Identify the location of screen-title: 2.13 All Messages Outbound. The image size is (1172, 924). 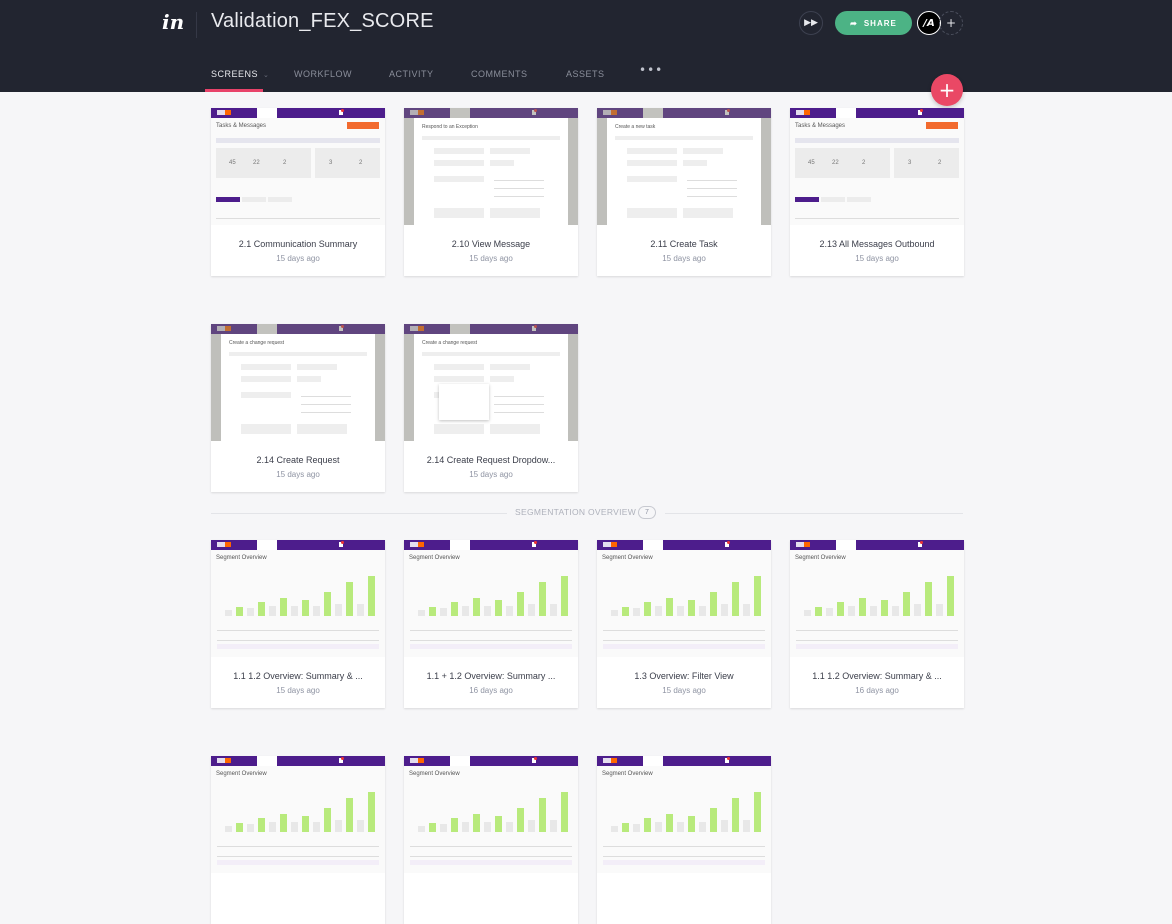
(877, 244).